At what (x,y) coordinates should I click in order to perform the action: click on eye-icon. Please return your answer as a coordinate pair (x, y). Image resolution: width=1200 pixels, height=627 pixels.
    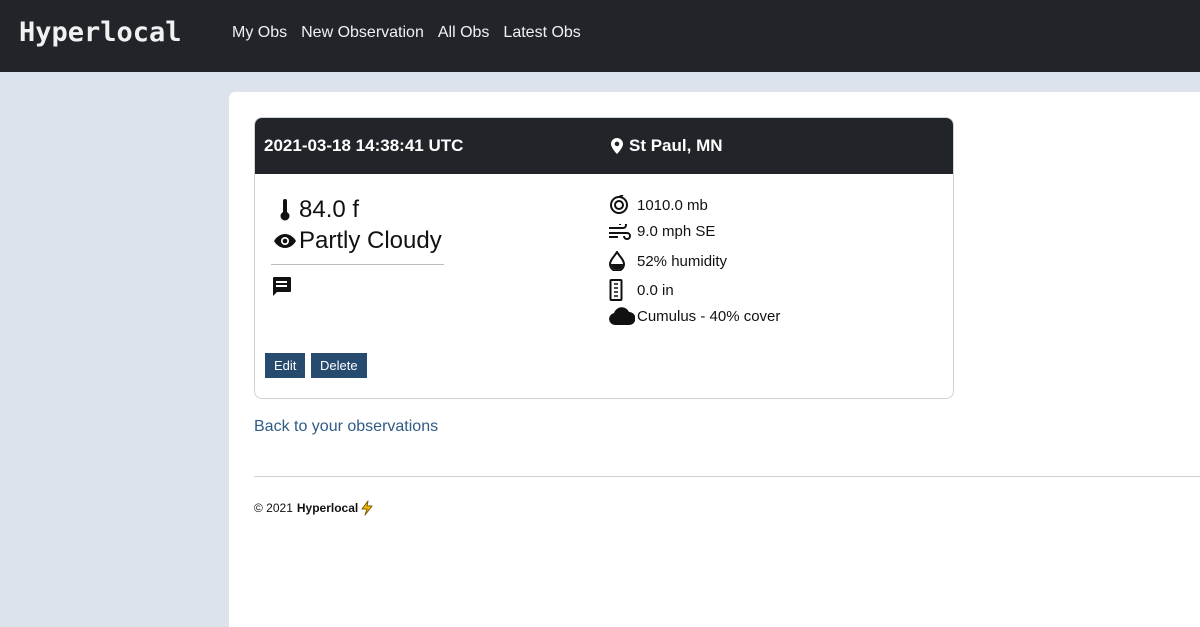
    Looking at the image, I should click on (285, 241).